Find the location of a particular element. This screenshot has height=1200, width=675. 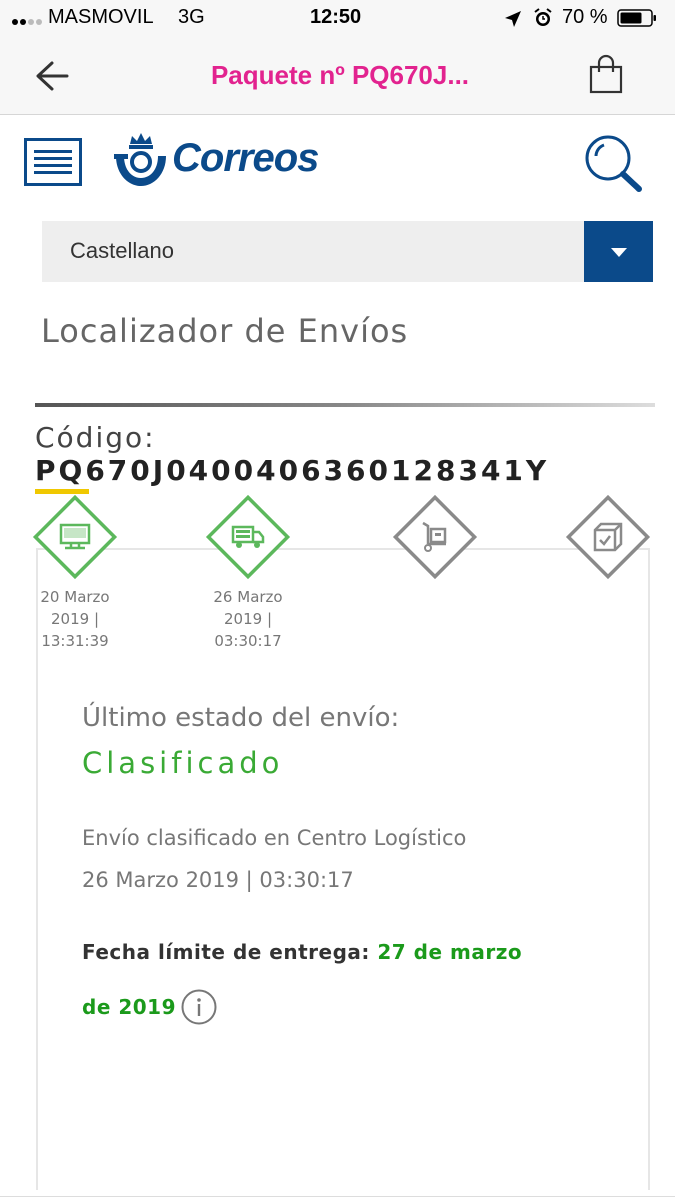

correos-horn-icon is located at coordinates (140, 159).